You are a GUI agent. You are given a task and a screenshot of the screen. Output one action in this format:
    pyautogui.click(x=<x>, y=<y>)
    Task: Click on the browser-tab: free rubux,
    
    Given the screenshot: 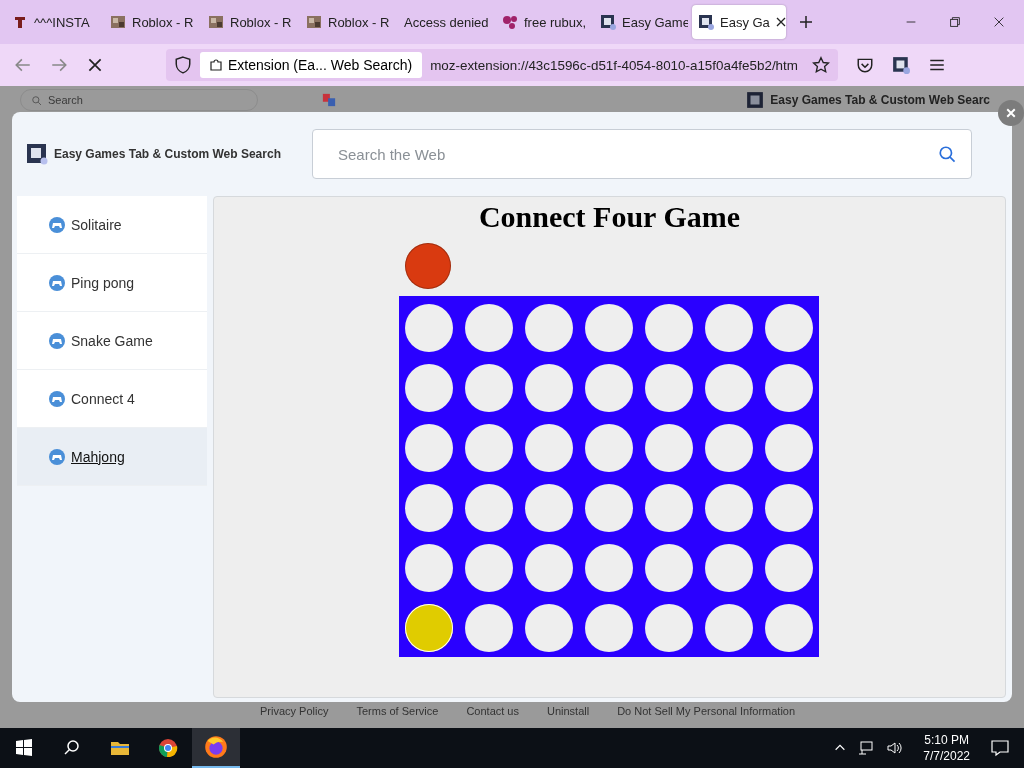 What is the action you would take?
    pyautogui.click(x=543, y=22)
    